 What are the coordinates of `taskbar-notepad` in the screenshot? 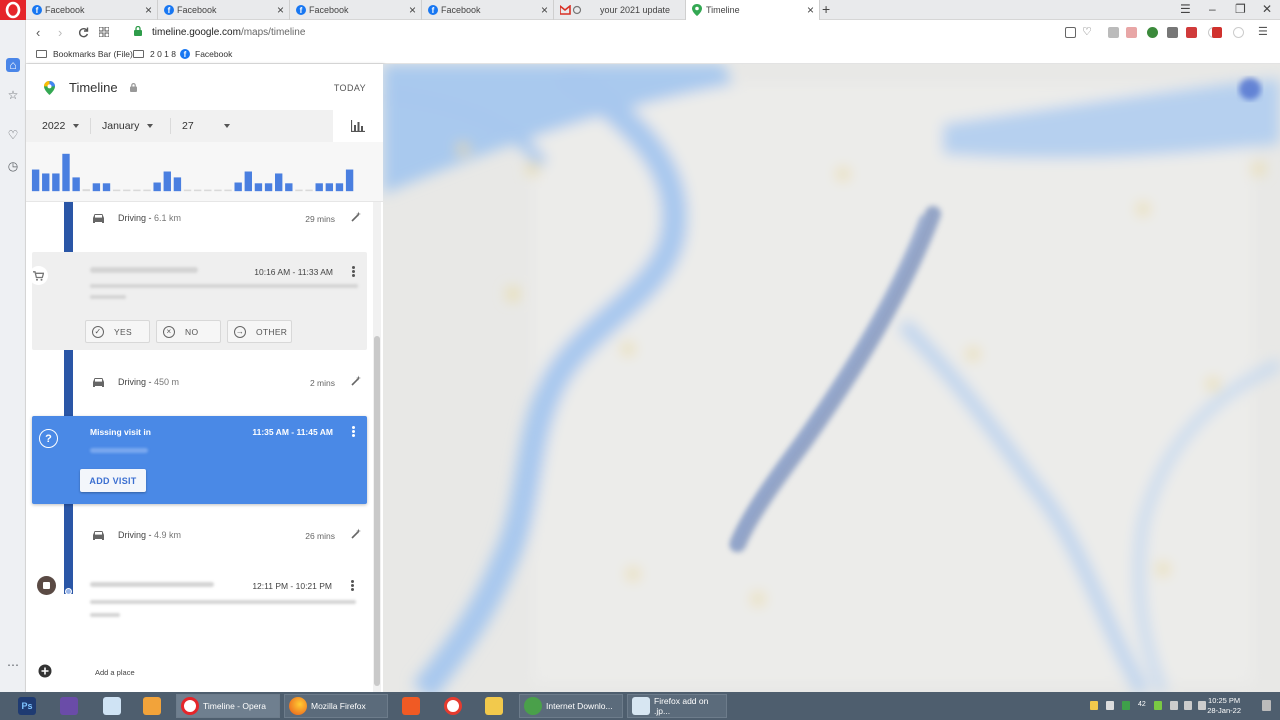 It's located at (114, 706).